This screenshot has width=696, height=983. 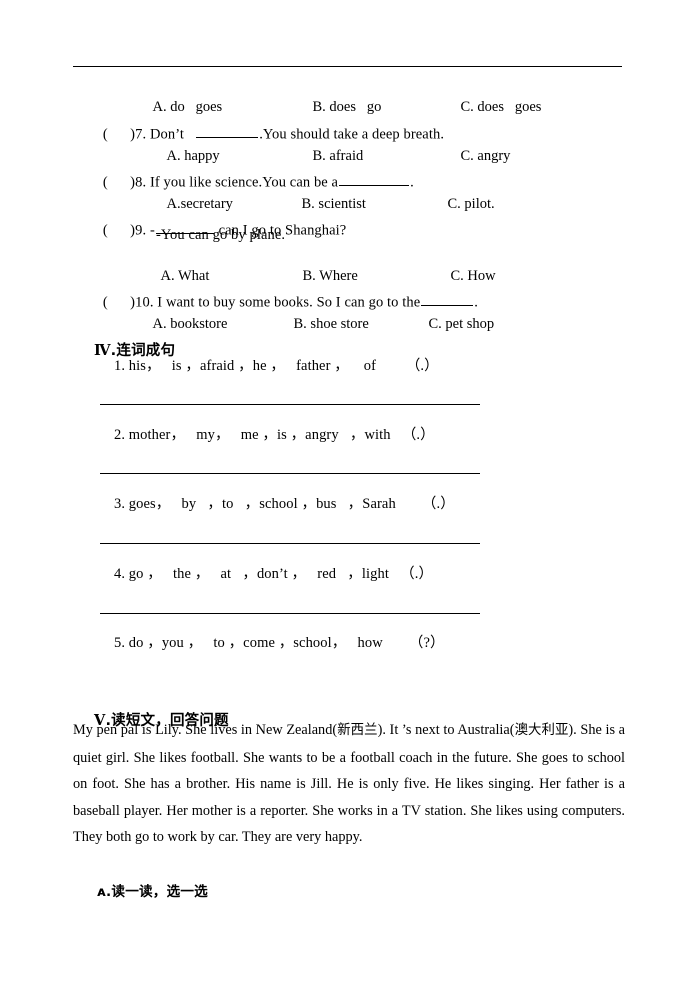 I want to click on question-10-options-row: A. bookstore B. shoe store C. pet shop, so click(x=316, y=324).